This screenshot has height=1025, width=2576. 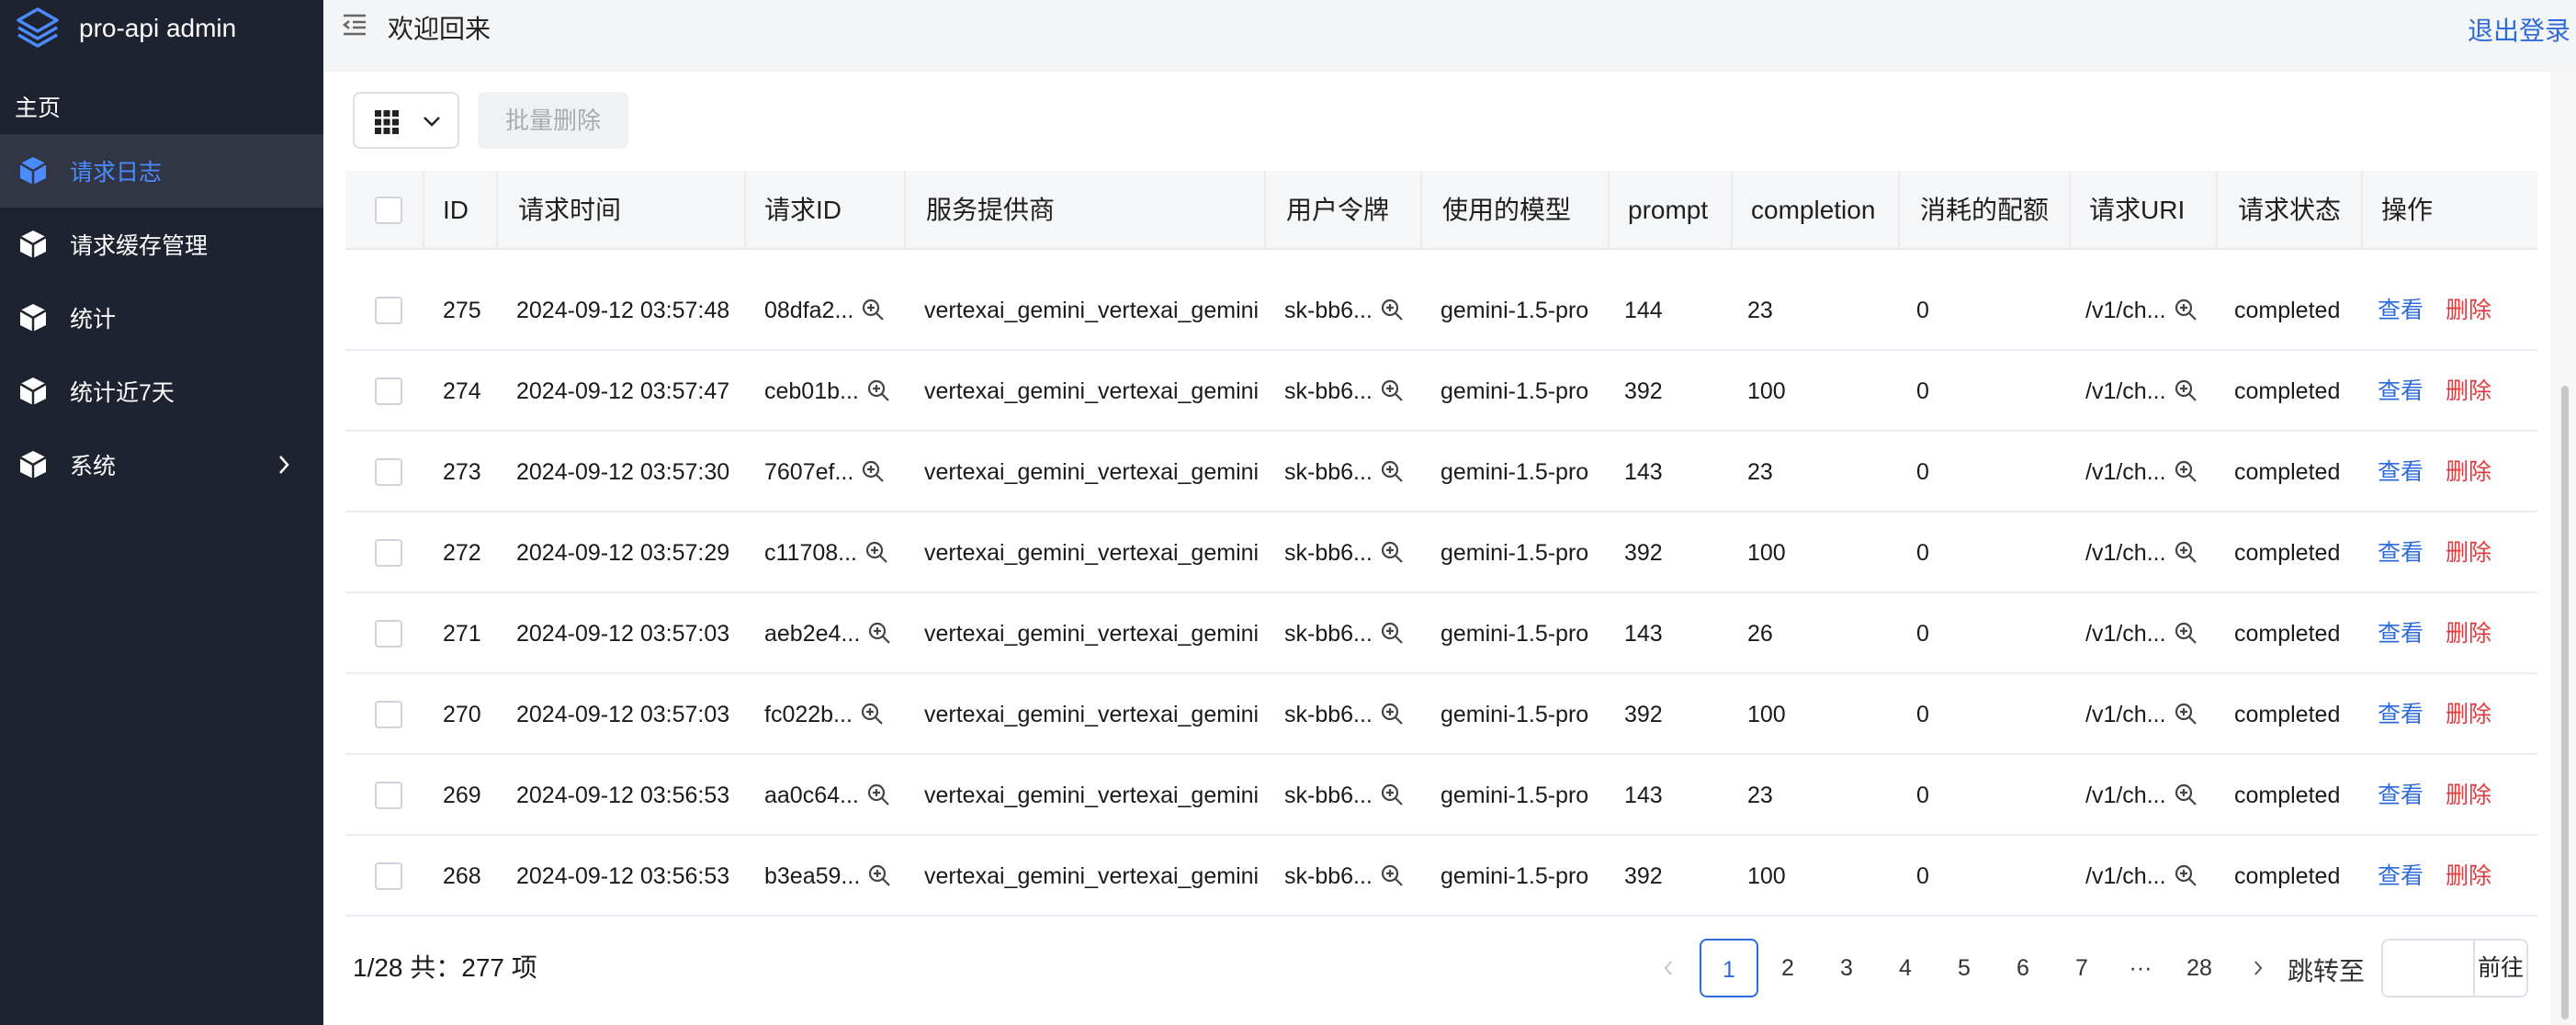 What do you see at coordinates (2137, 211) in the screenshot?
I see `column-header-uri: 请求URI` at bounding box center [2137, 211].